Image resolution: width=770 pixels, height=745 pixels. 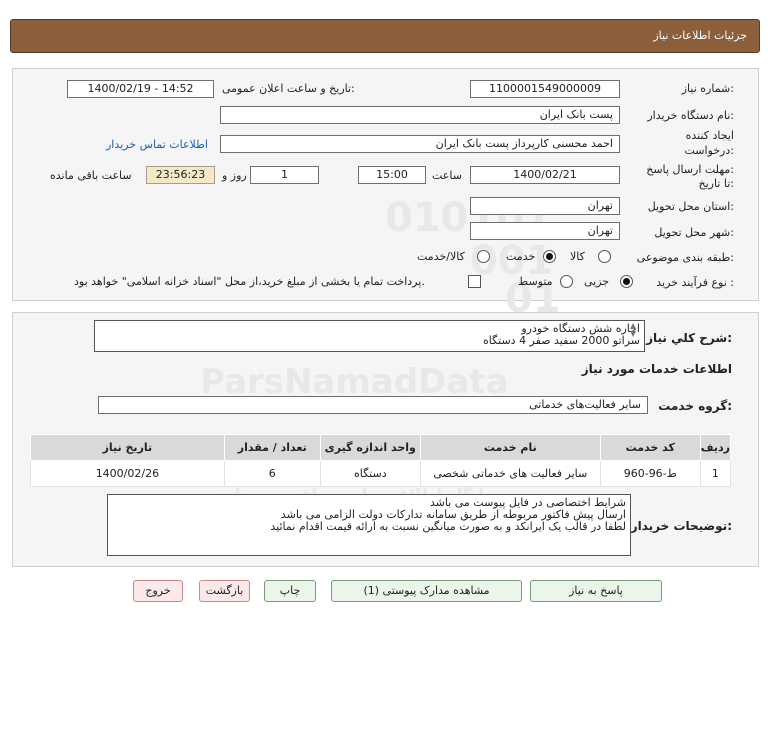 I want to click on textarea-scroll-icon: ▲ ▼, so click(x=633, y=330).